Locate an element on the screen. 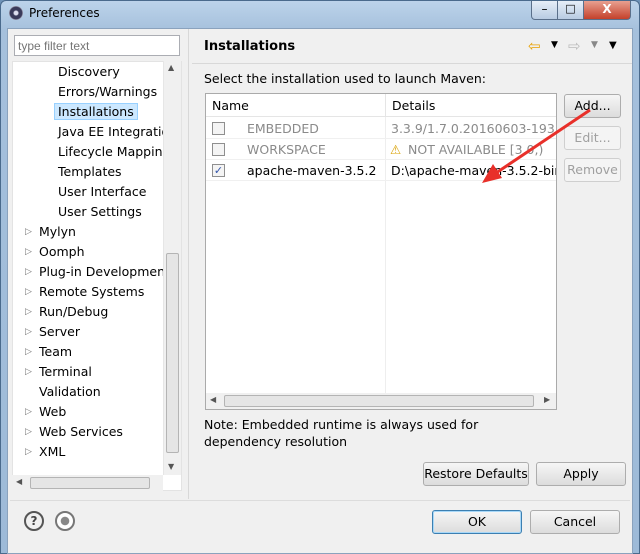 The width and height of the screenshot is (640, 554). arrow-shaft is located at coordinates (543, 141).